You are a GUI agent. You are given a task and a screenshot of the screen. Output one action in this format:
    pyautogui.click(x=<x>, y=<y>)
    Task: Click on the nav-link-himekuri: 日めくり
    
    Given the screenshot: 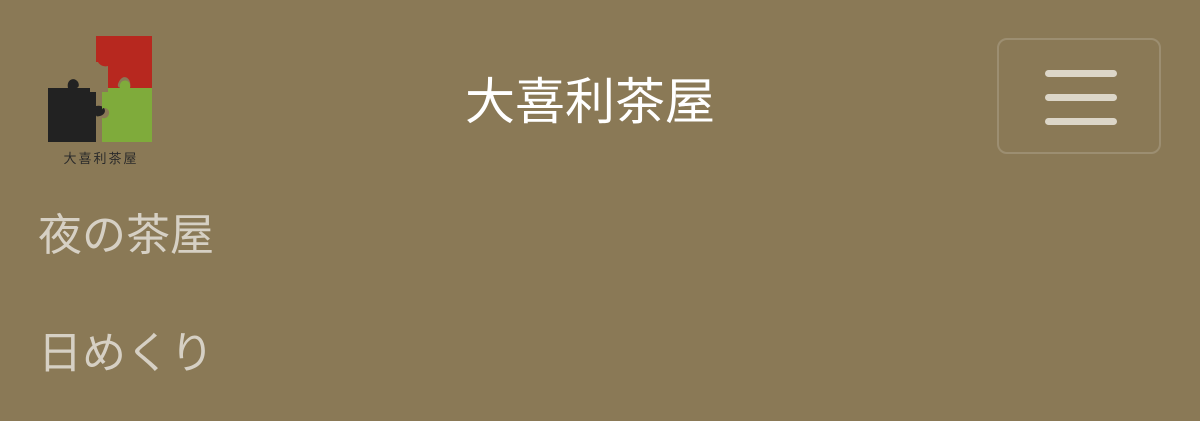 What is the action you would take?
    pyautogui.click(x=126, y=354)
    